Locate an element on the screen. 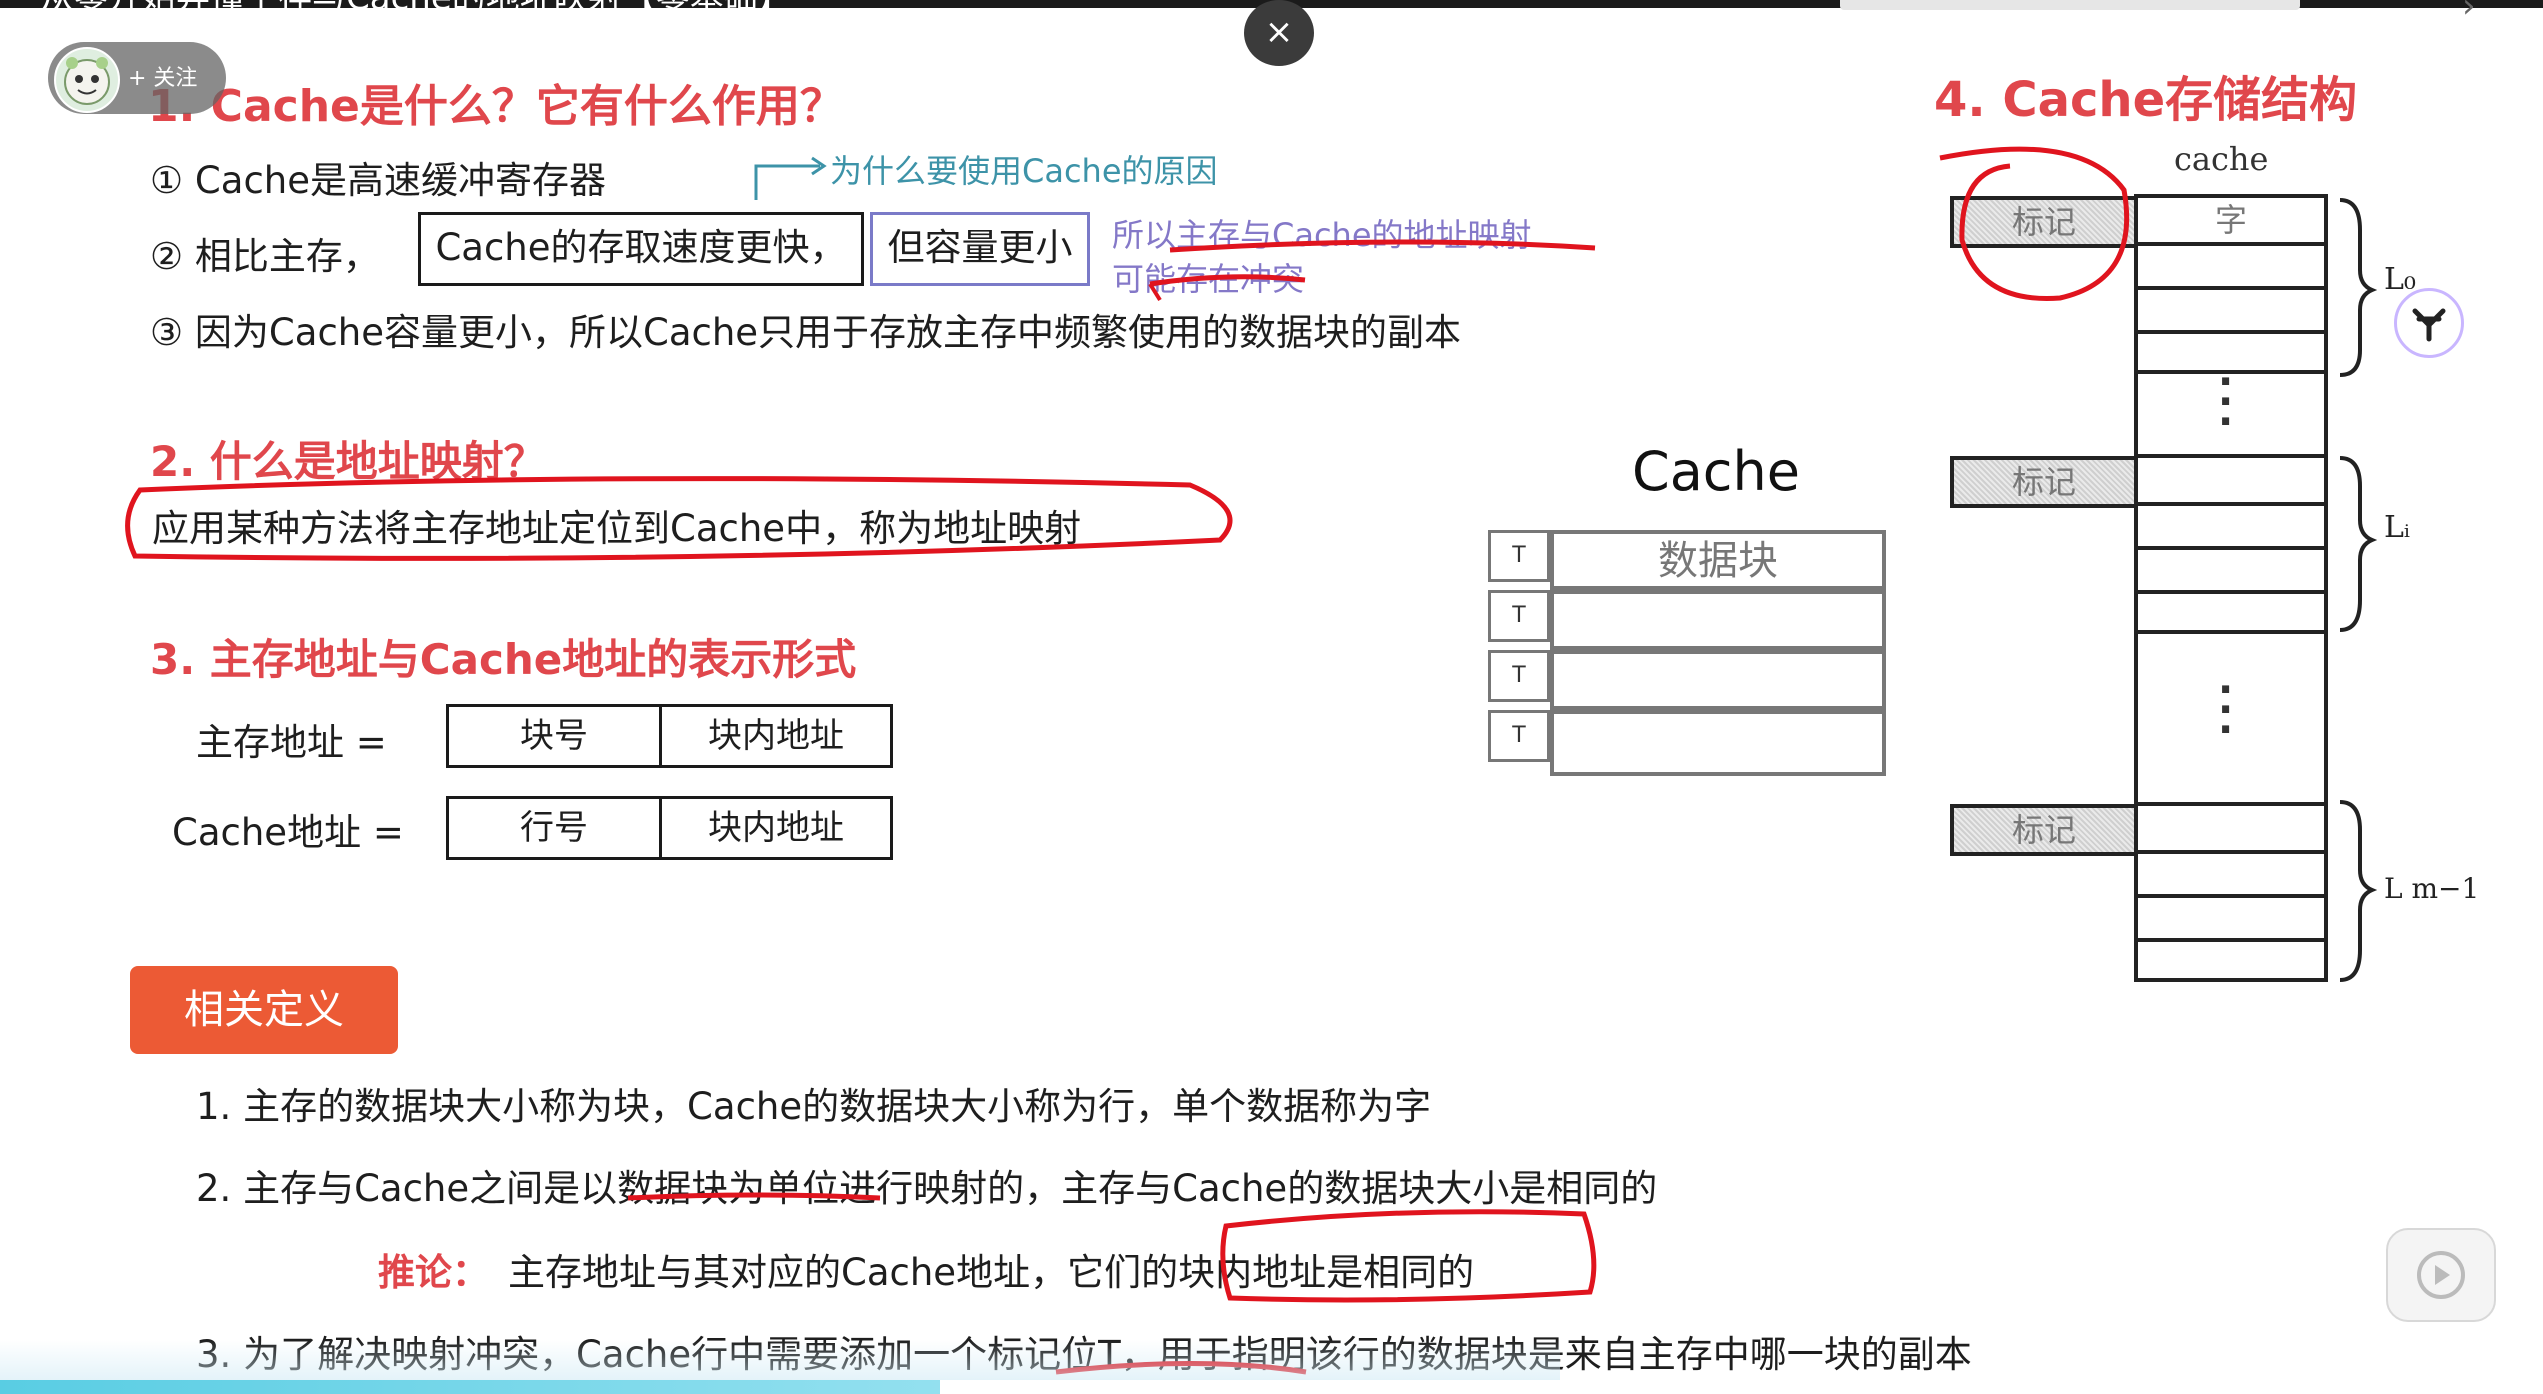  bottom-fade is located at coordinates (780, 1360).